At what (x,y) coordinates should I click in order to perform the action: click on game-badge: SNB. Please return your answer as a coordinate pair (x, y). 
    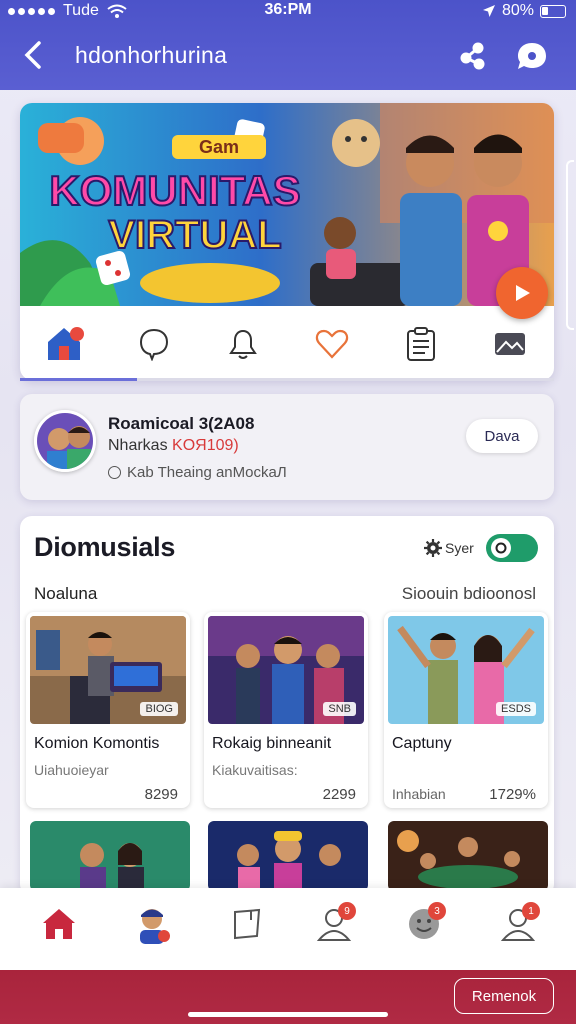
    Looking at the image, I should click on (339, 709).